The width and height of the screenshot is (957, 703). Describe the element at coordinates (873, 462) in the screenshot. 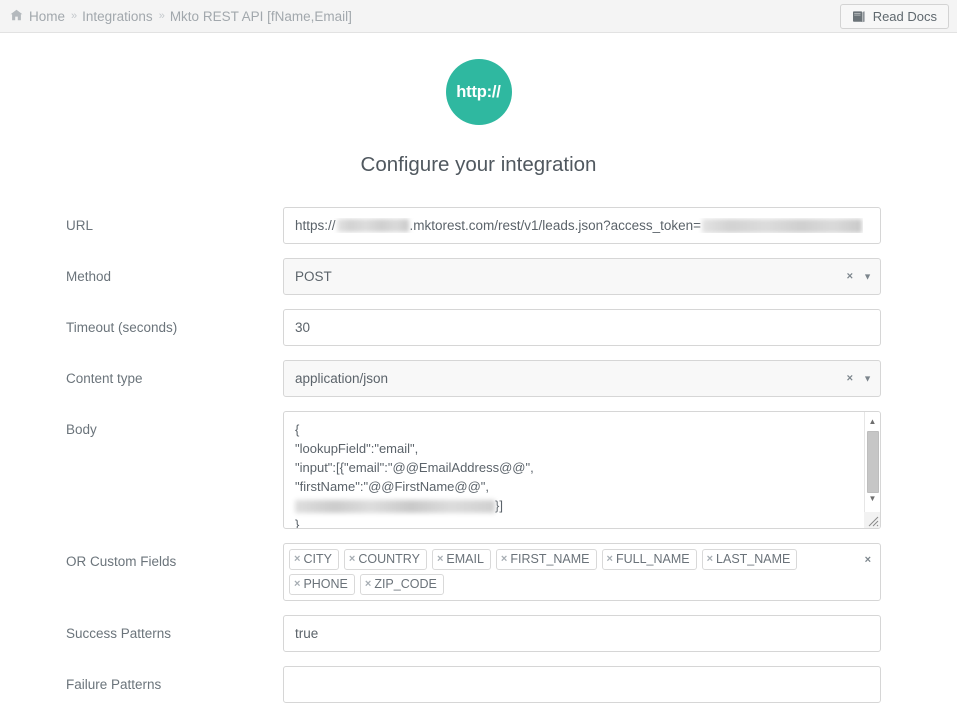

I see `scrollbar-thumb` at that location.